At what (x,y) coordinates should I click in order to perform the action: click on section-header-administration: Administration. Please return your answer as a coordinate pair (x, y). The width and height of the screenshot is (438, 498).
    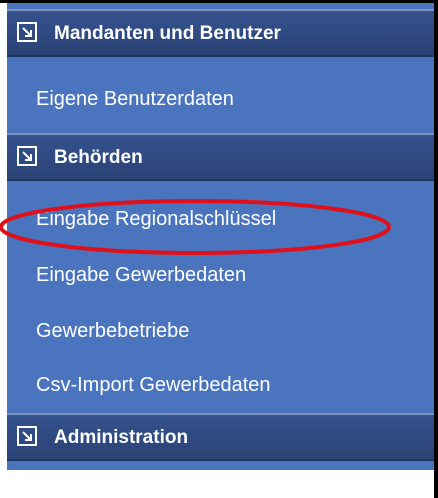
    Looking at the image, I should click on (220, 437).